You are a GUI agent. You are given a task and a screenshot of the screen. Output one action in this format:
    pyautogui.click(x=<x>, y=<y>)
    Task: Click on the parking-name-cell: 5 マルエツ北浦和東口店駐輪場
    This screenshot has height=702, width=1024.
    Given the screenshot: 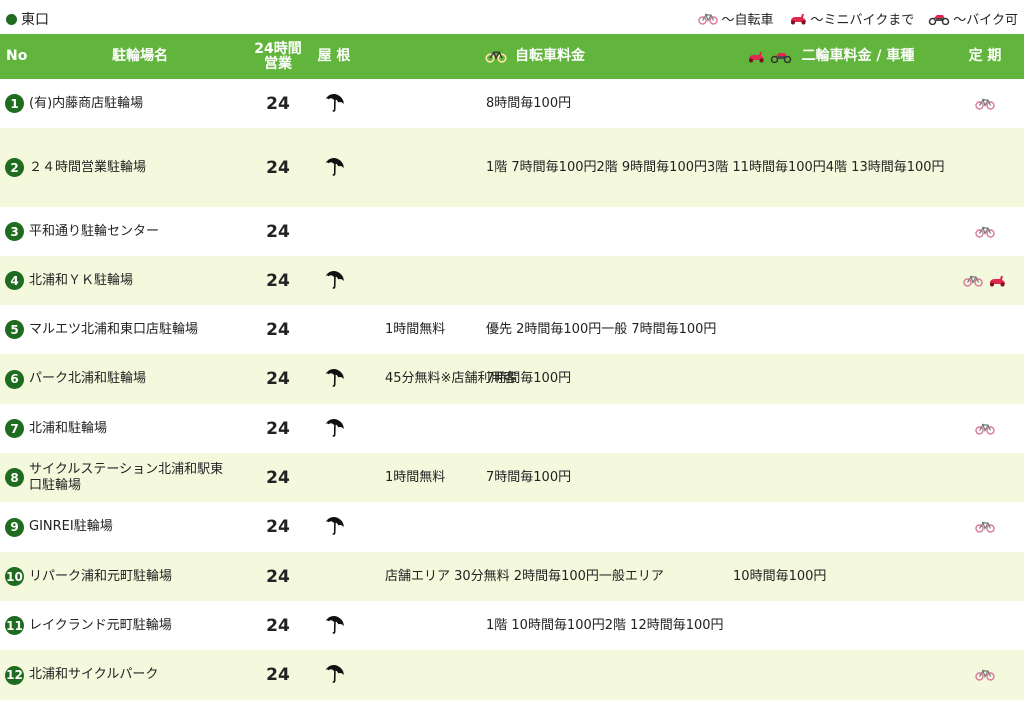 What is the action you would take?
    pyautogui.click(x=122, y=329)
    